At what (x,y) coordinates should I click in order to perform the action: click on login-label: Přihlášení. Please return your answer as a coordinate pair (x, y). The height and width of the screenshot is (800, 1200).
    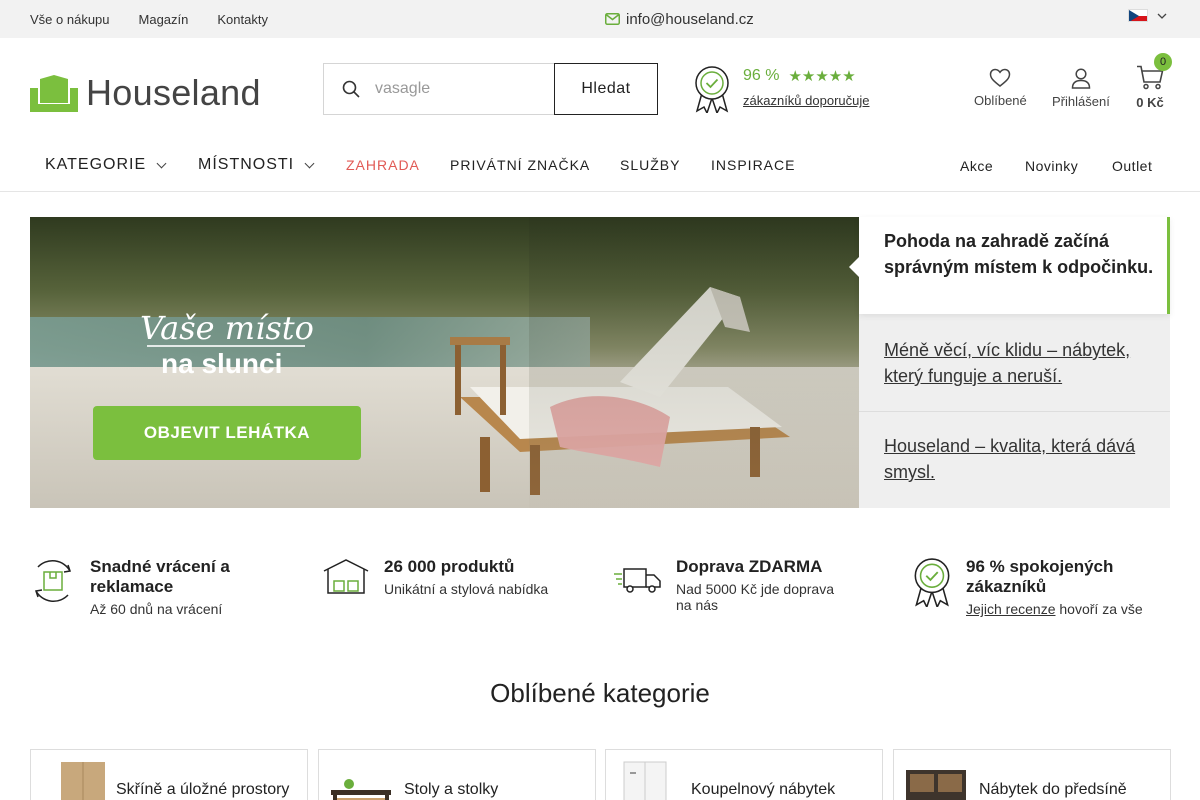
    Looking at the image, I should click on (1081, 101).